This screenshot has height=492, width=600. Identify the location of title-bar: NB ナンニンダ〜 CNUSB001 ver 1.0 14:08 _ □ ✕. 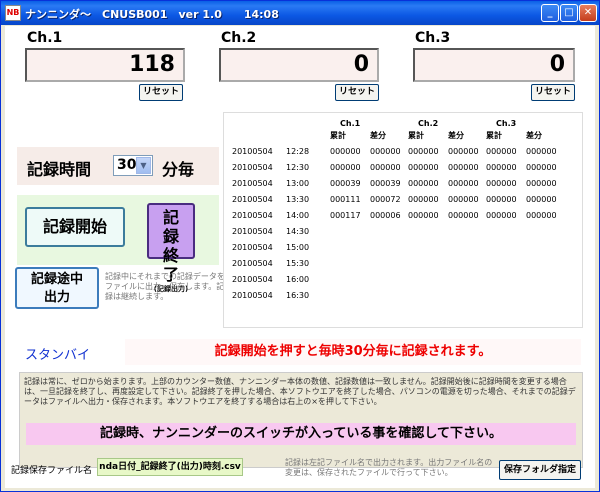
(300, 13).